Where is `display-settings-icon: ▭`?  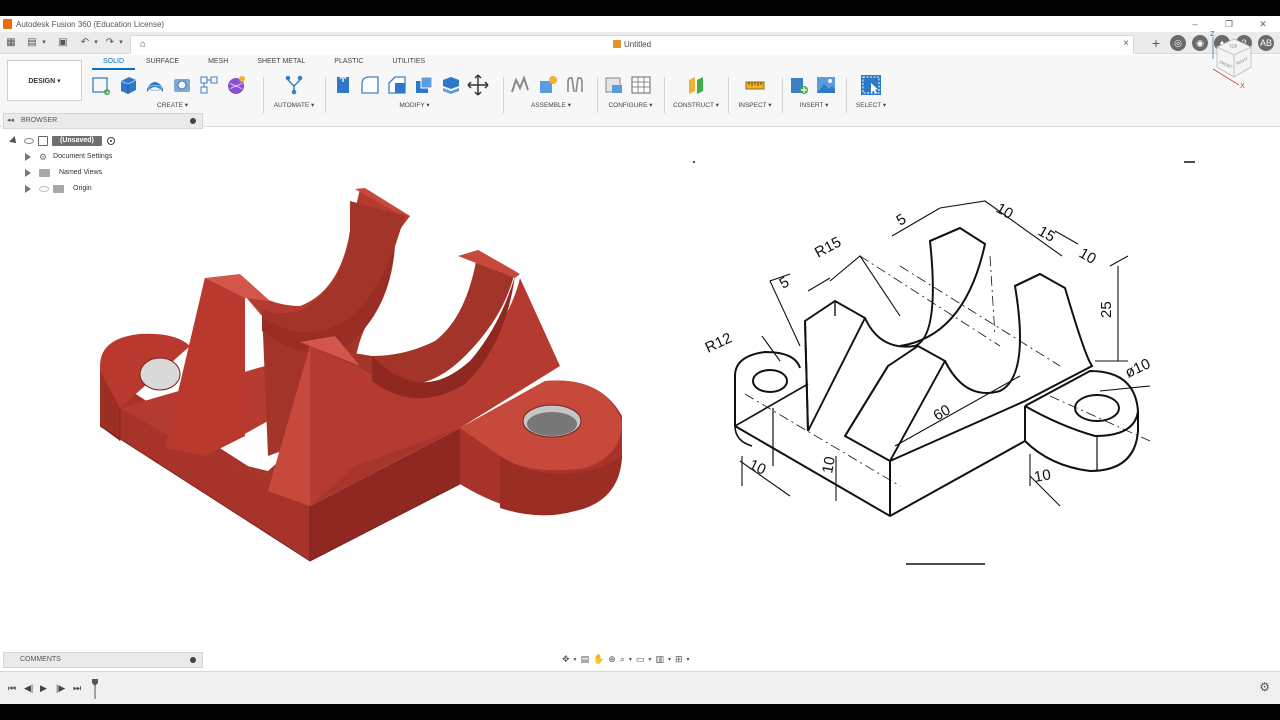
display-settings-icon: ▭ is located at coordinates (640, 659).